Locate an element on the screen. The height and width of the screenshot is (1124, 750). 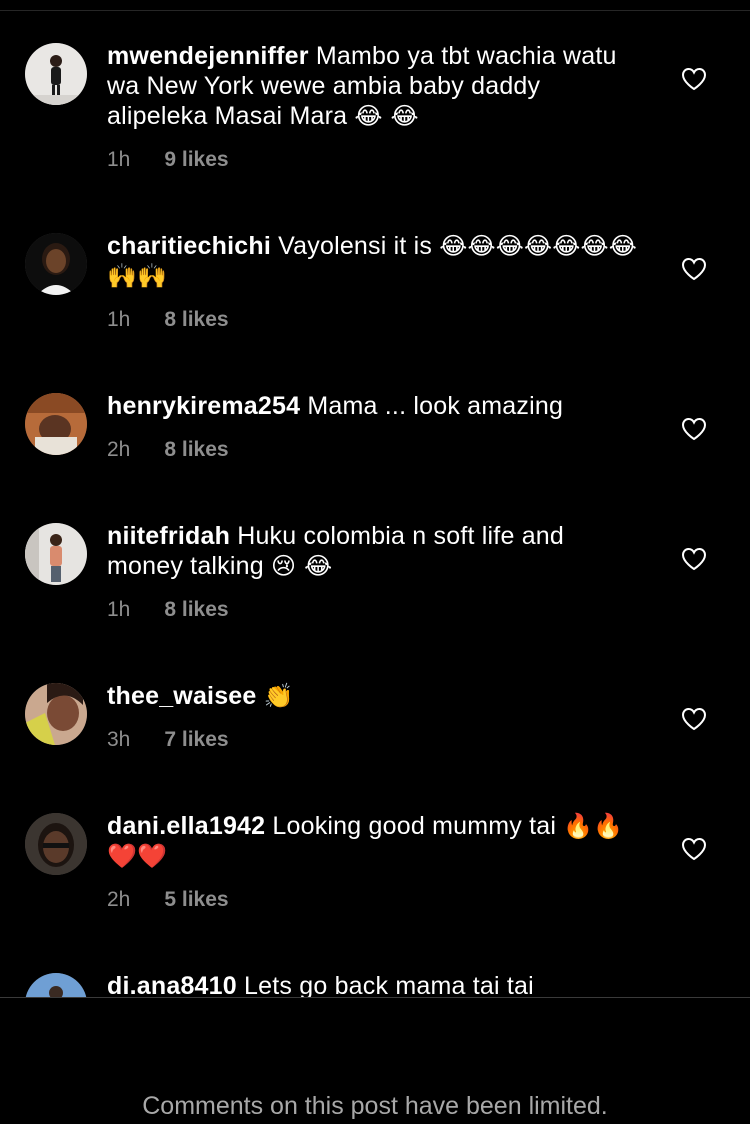
comment-likes: 7 likes is located at coordinates (196, 740).